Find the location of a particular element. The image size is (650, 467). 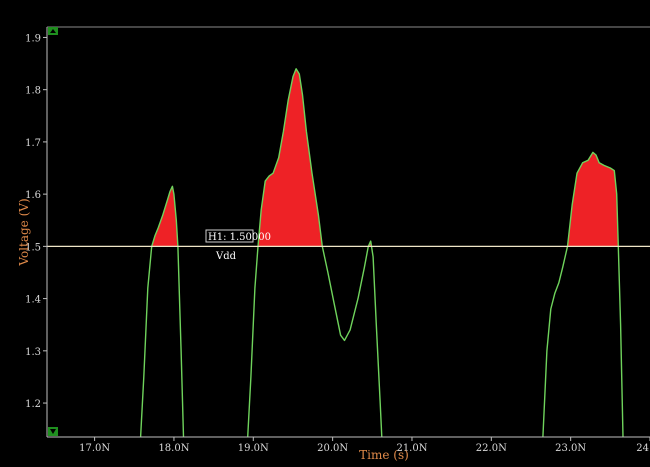

x-tick-label: 20.0N is located at coordinates (332, 448).